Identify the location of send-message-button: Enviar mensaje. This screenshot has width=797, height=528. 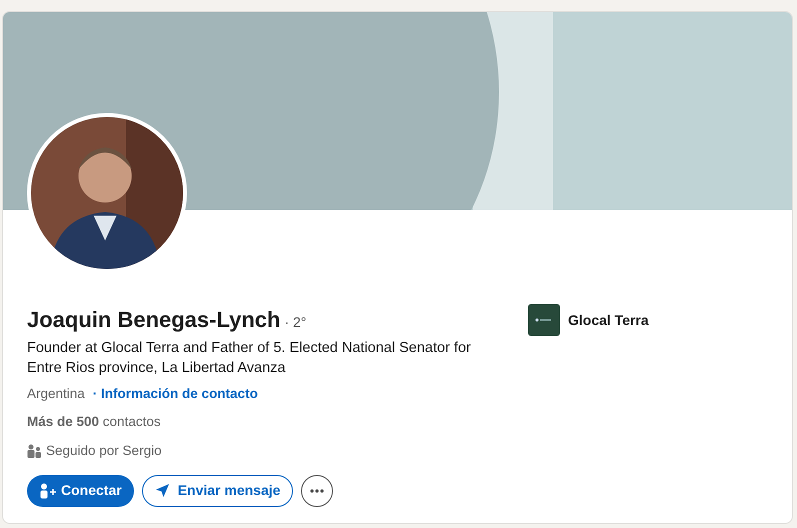
(218, 490).